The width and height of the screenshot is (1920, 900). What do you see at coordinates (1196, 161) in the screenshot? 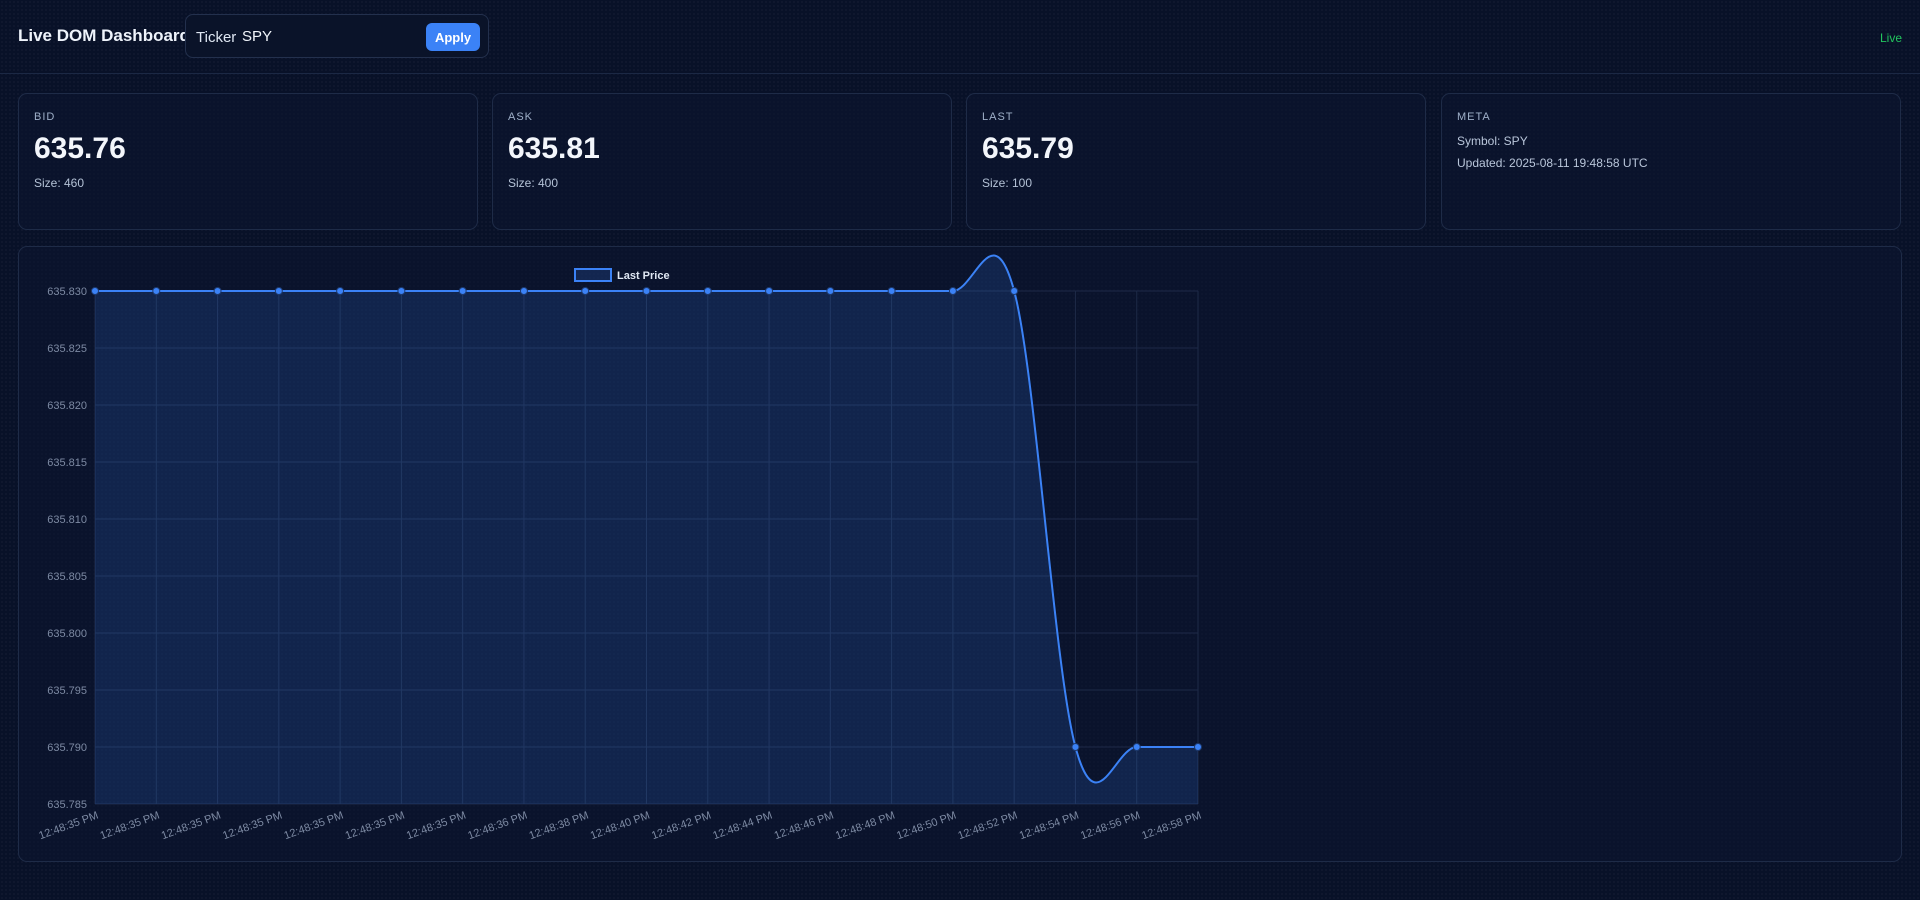
I see `last-card: LAST 635.79 Size: 100` at bounding box center [1196, 161].